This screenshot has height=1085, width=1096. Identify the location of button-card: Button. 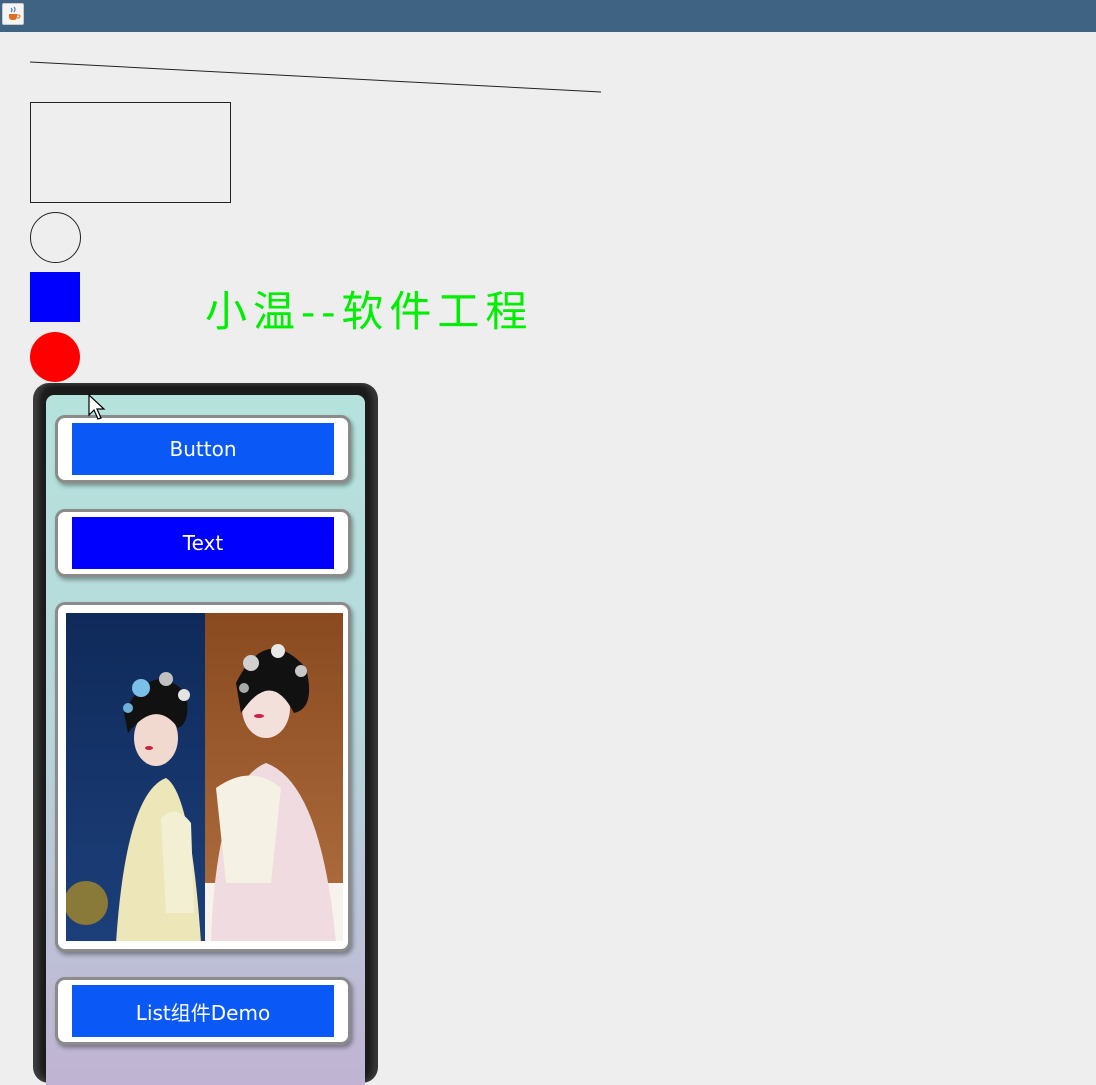
(203, 449).